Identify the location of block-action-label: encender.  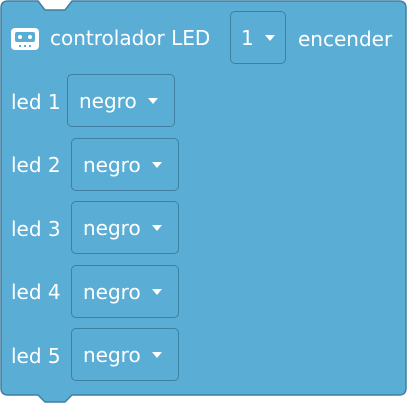
(345, 39).